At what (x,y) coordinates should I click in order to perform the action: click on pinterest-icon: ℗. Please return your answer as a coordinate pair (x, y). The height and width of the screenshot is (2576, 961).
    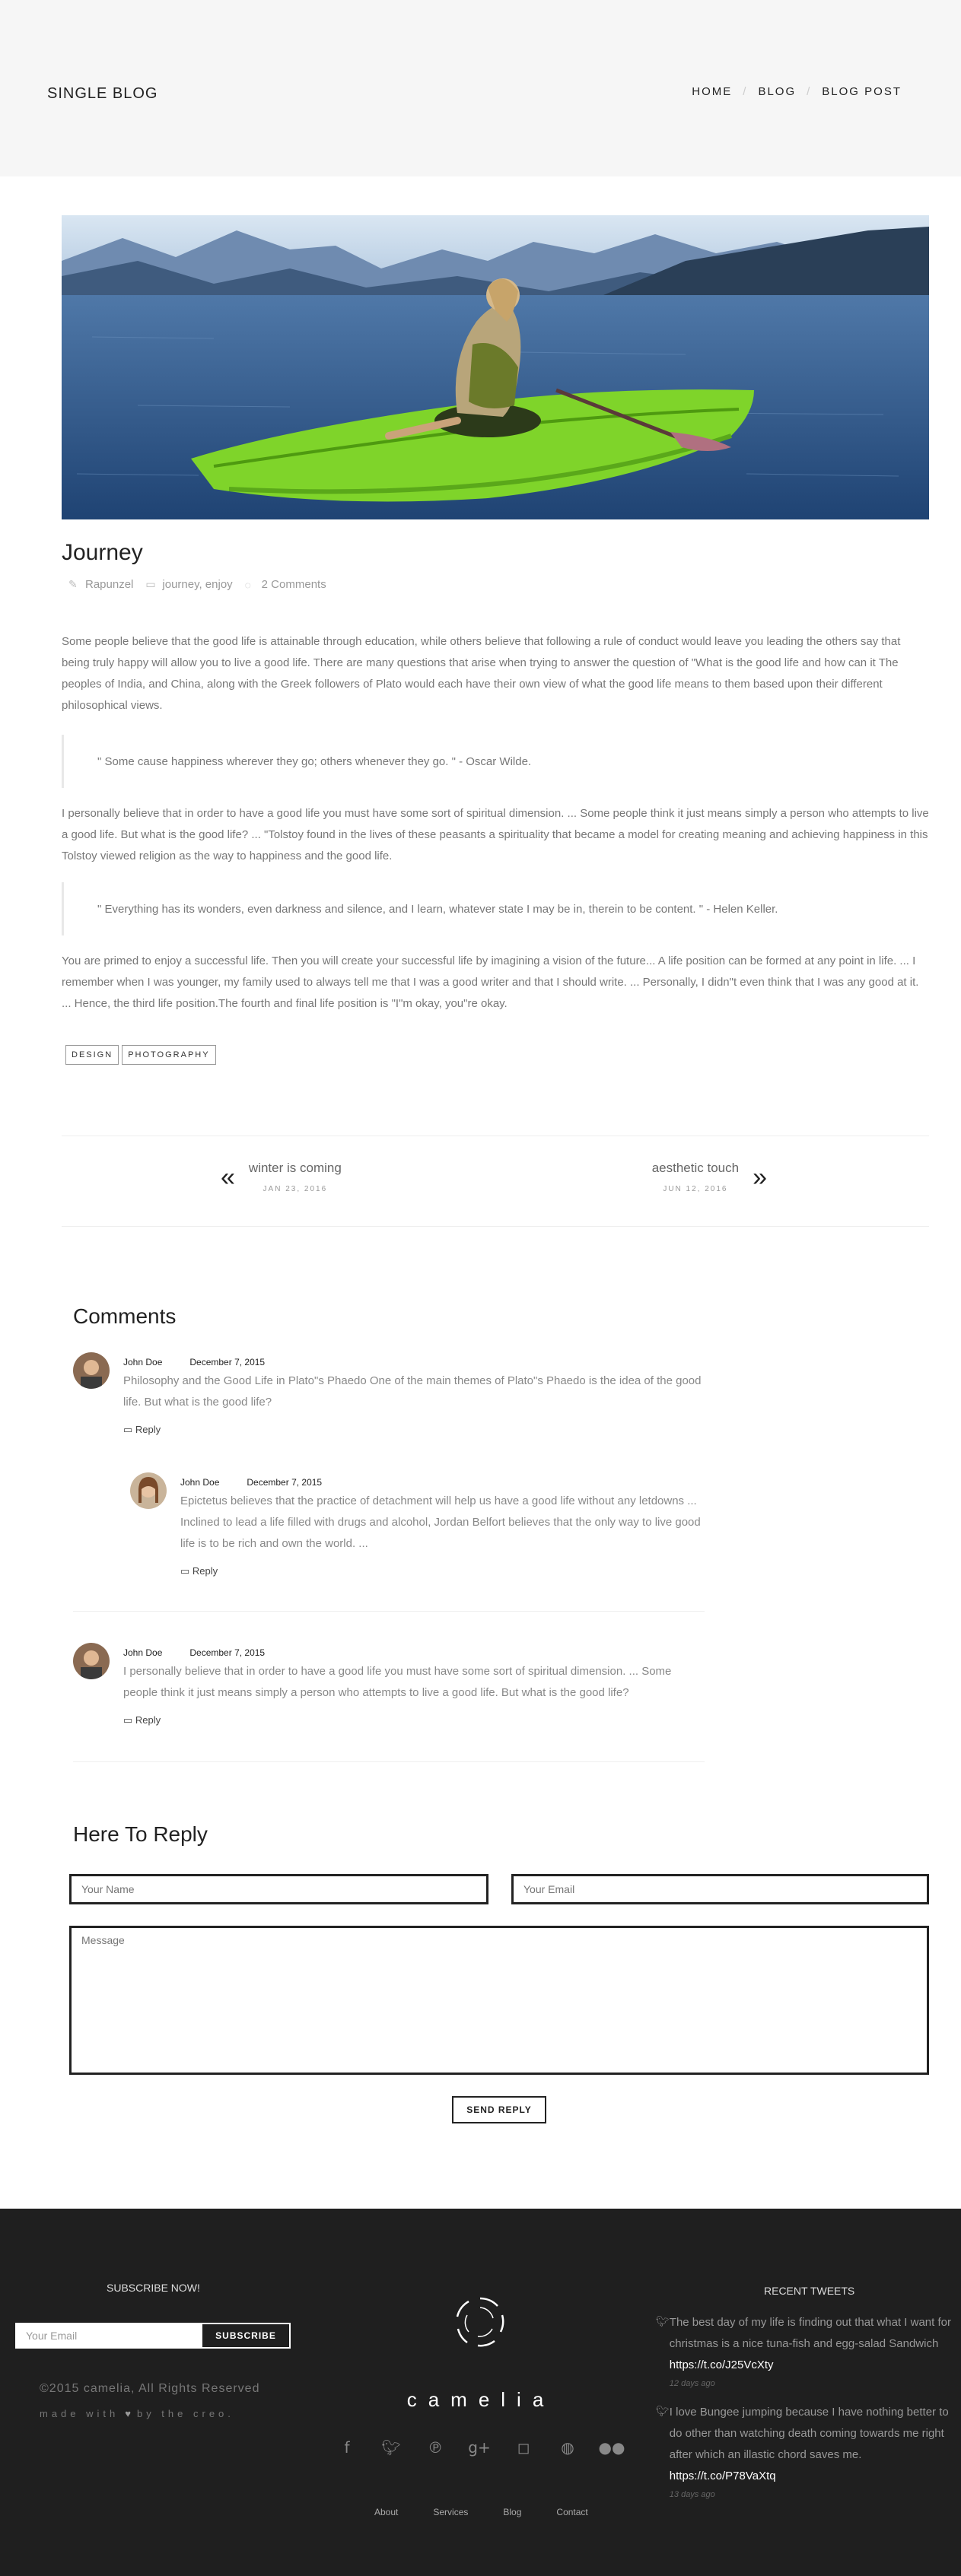
    Looking at the image, I should click on (435, 2447).